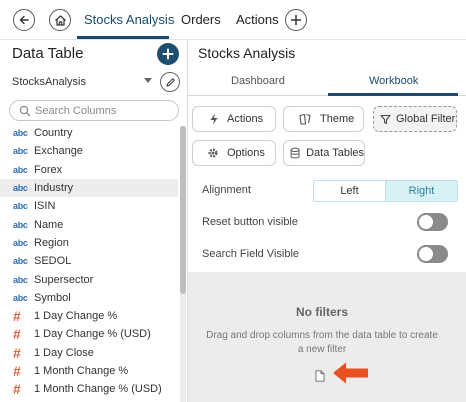 The image size is (466, 402). I want to click on alignment-left-option: Left, so click(349, 191).